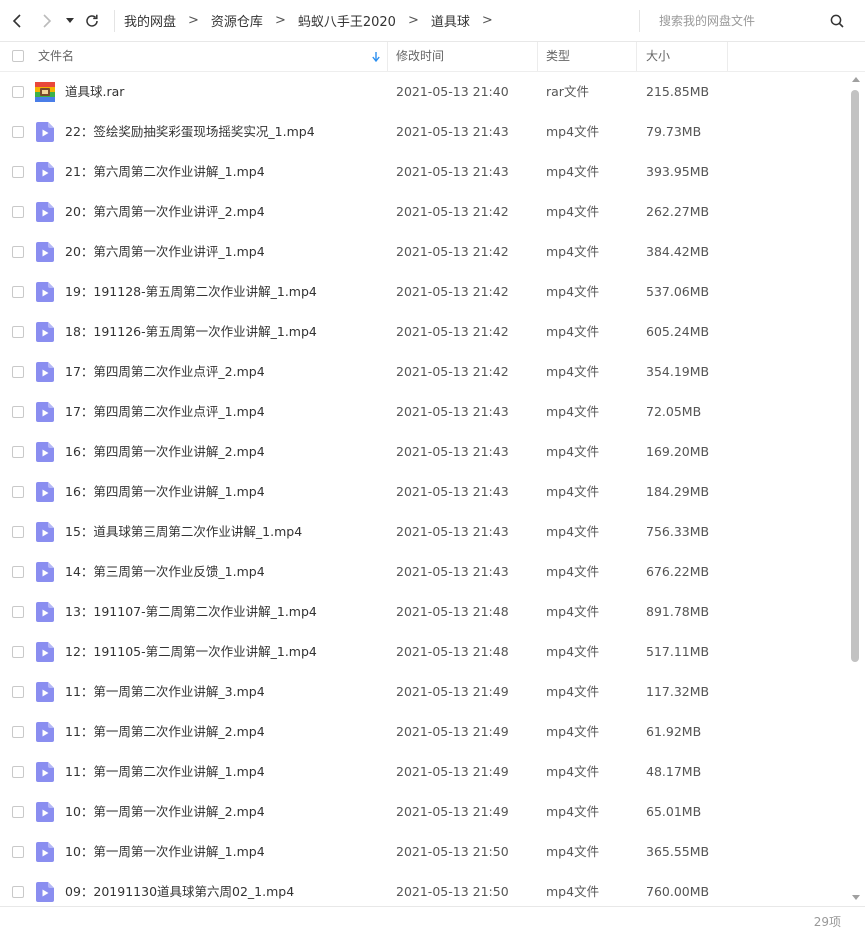 The height and width of the screenshot is (940, 865). I want to click on file-list-header: 文件名 修改时间 类型 大小, so click(432, 57).